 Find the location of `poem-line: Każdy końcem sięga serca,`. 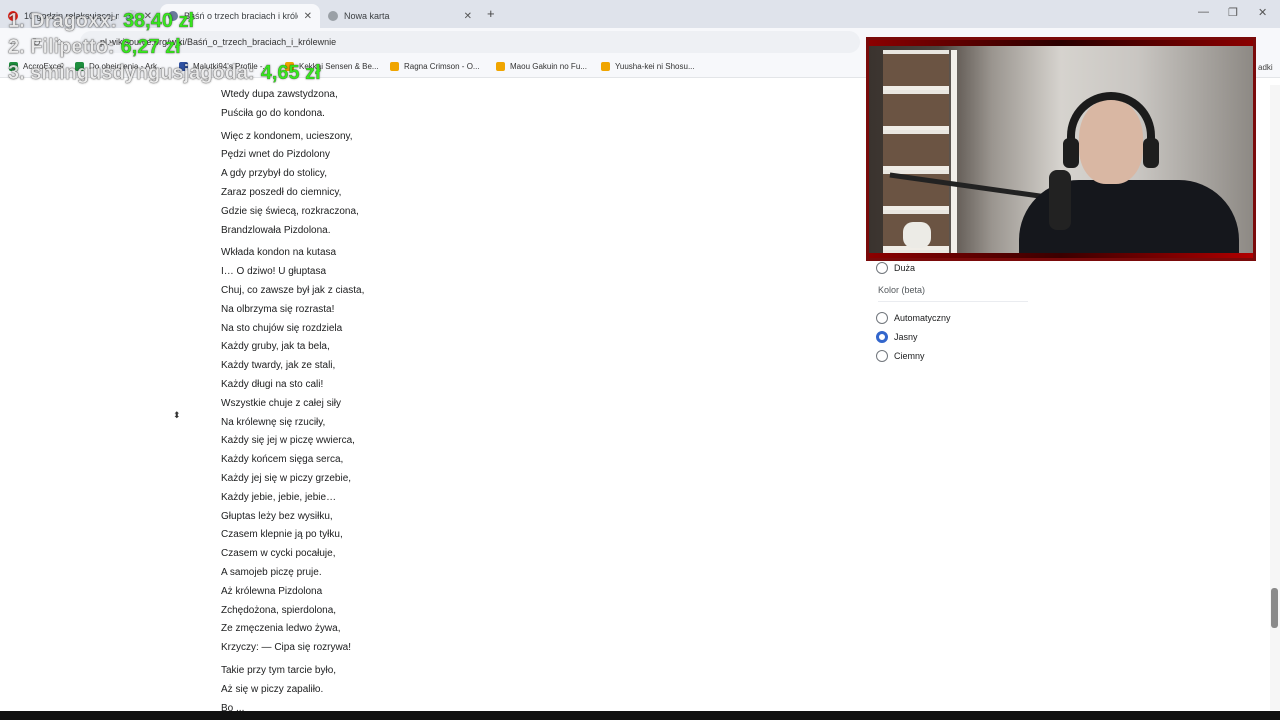

poem-line: Każdy końcem sięga serca, is located at coordinates (282, 460).